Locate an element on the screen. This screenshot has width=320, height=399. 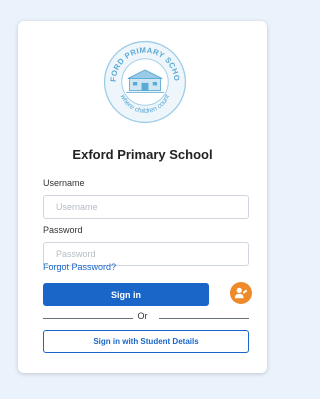
student-sign-in-label: Sign in with Student Details is located at coordinates (146, 341).